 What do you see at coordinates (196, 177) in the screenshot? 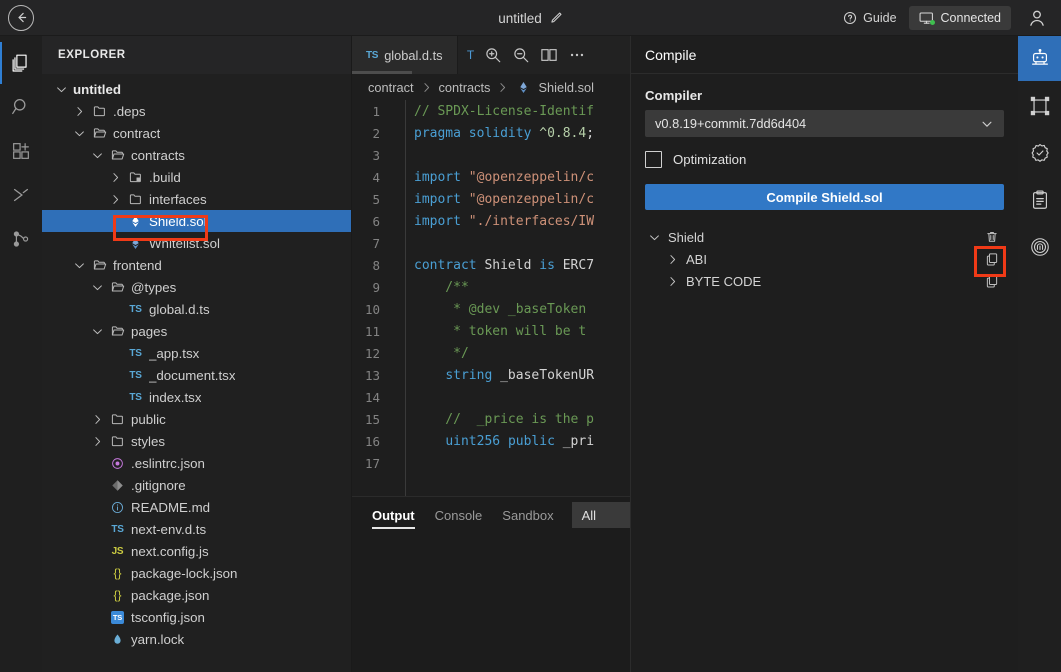
I see `file-tree-item: .build` at bounding box center [196, 177].